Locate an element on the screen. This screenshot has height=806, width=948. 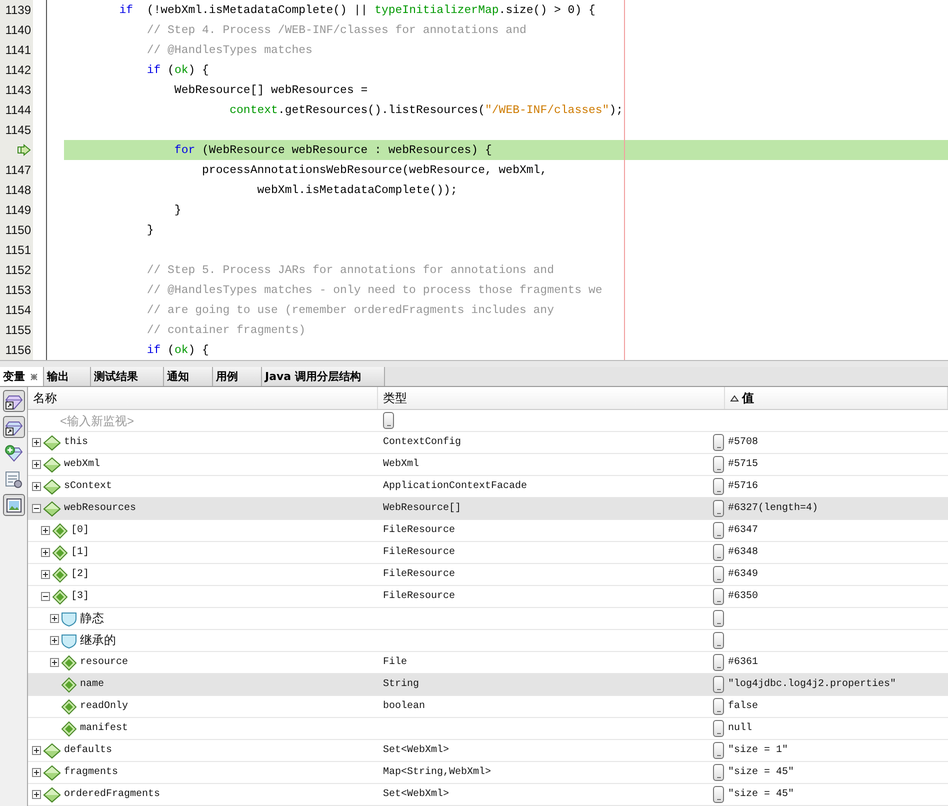
variable-name: defaults is located at coordinates (88, 750).